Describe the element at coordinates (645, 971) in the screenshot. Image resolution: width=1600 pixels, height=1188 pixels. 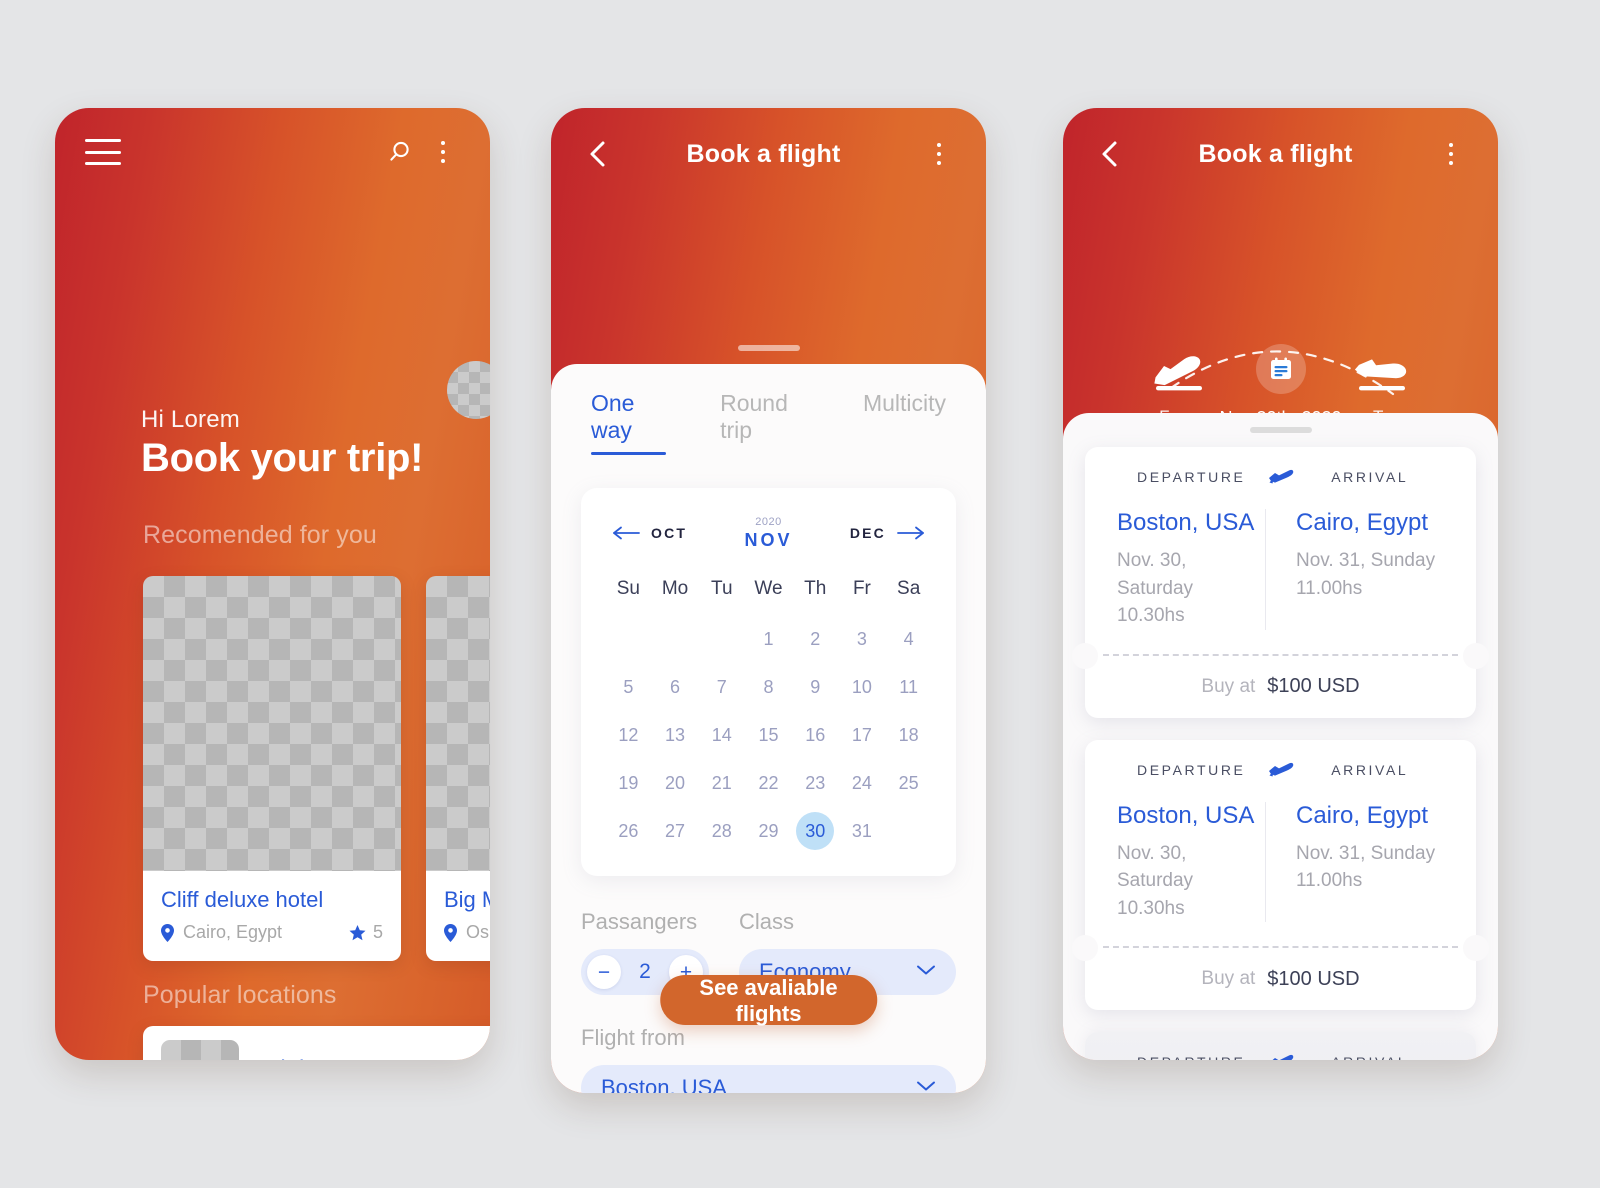
I see `passengers-value: 2` at that location.